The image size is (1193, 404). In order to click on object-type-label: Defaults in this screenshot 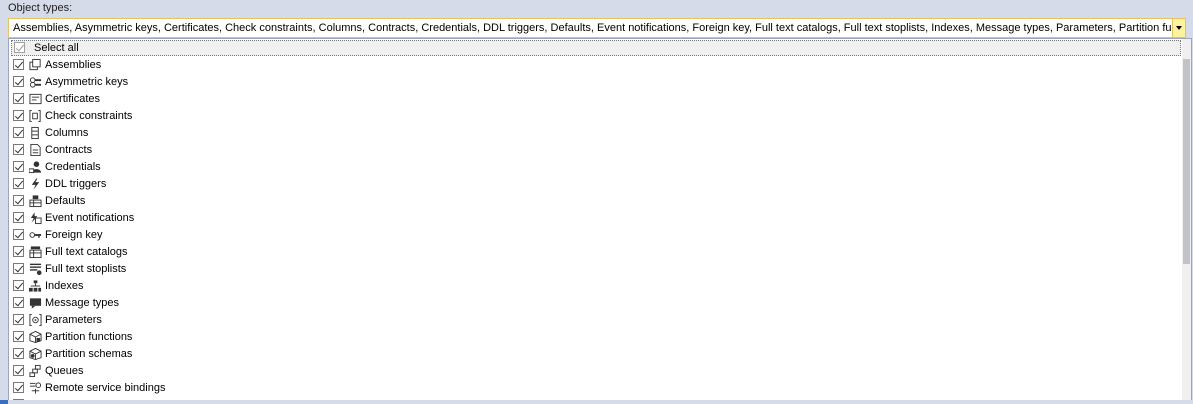, I will do `click(65, 201)`.